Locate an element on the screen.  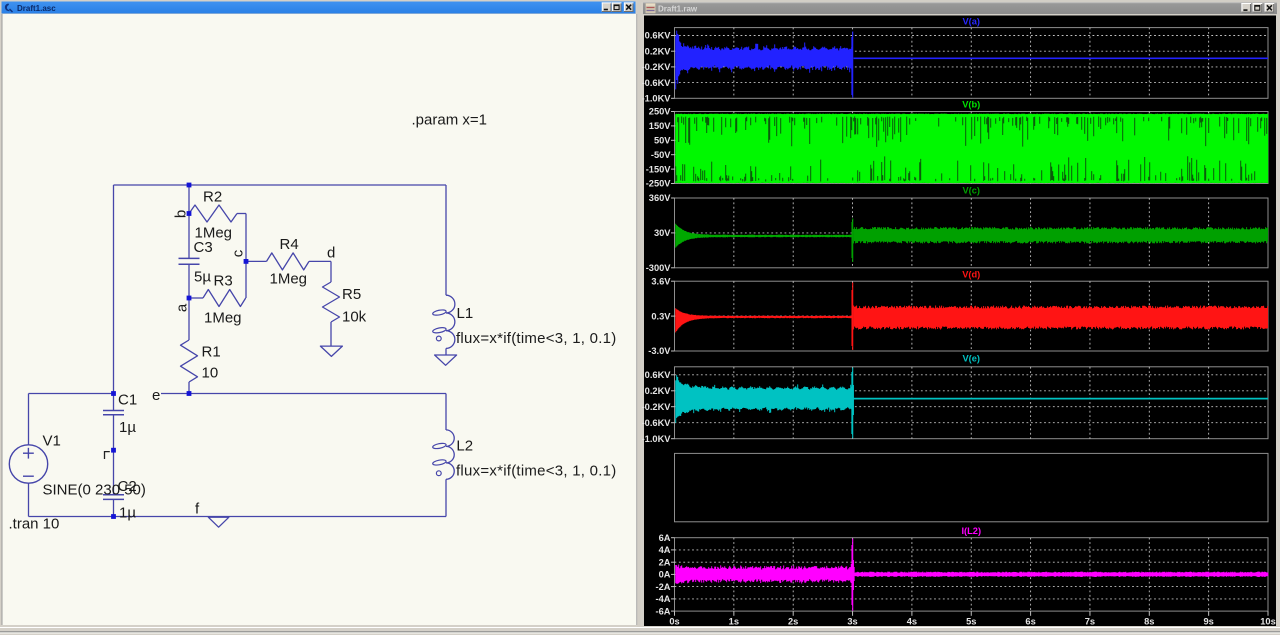
svg-text: 1s is located at coordinates (734, 621).